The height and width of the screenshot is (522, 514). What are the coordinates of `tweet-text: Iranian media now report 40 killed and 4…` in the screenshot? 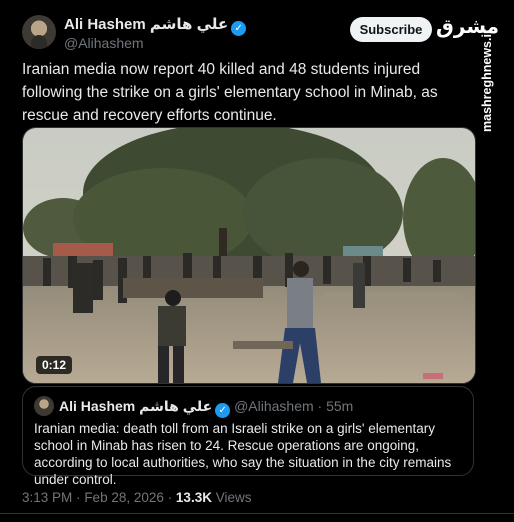 It's located at (230, 92).